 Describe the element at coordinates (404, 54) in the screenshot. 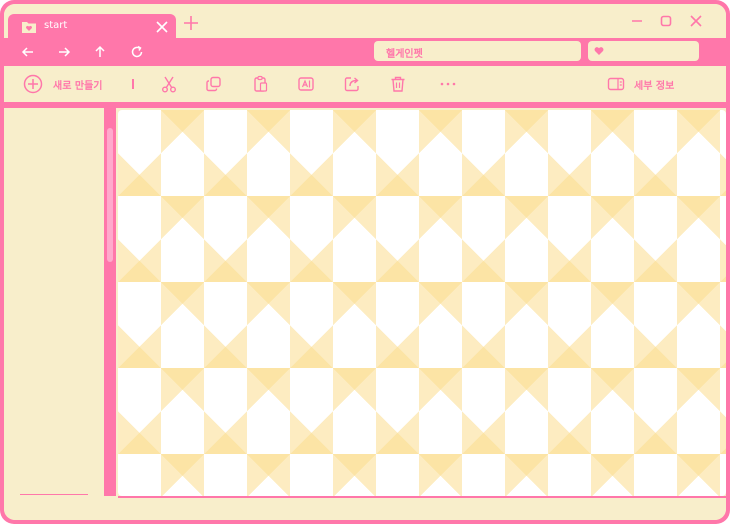

I see `path-text: 헬게인펫` at that location.